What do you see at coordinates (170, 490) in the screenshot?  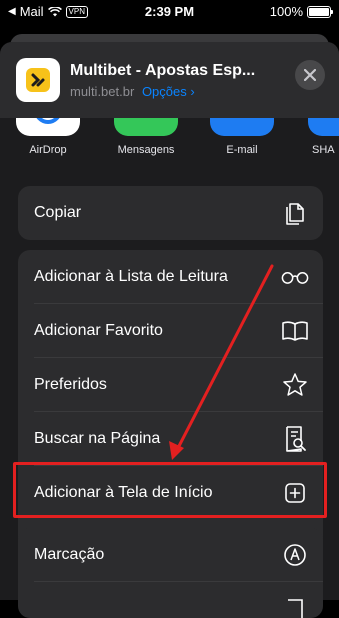 I see `highlight-box` at bounding box center [170, 490].